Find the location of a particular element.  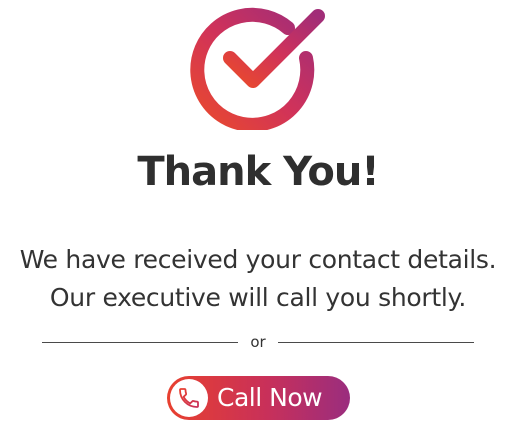

confirmation-message-line-2: Our executive will call you shortly. is located at coordinates (258, 297).